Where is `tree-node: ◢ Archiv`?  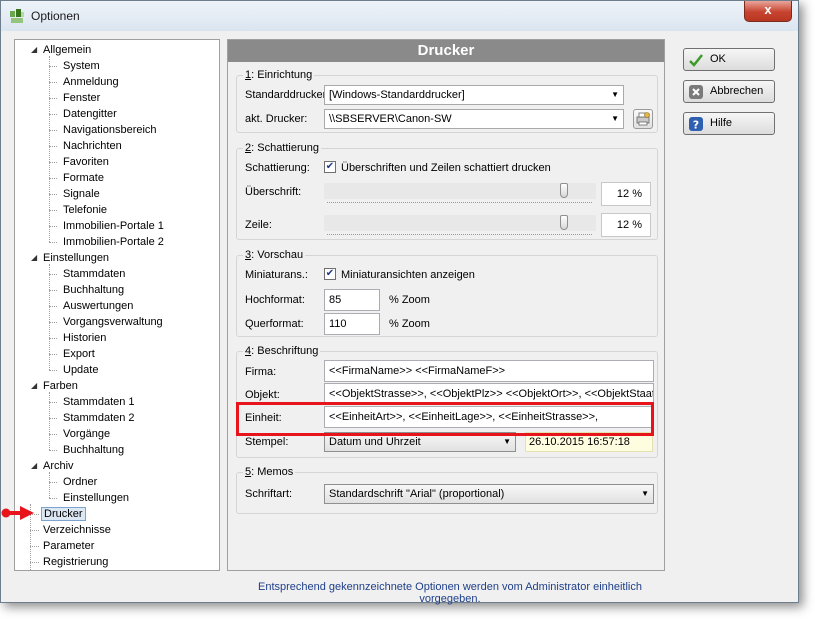
tree-node: ◢ Archiv is located at coordinates (53, 466).